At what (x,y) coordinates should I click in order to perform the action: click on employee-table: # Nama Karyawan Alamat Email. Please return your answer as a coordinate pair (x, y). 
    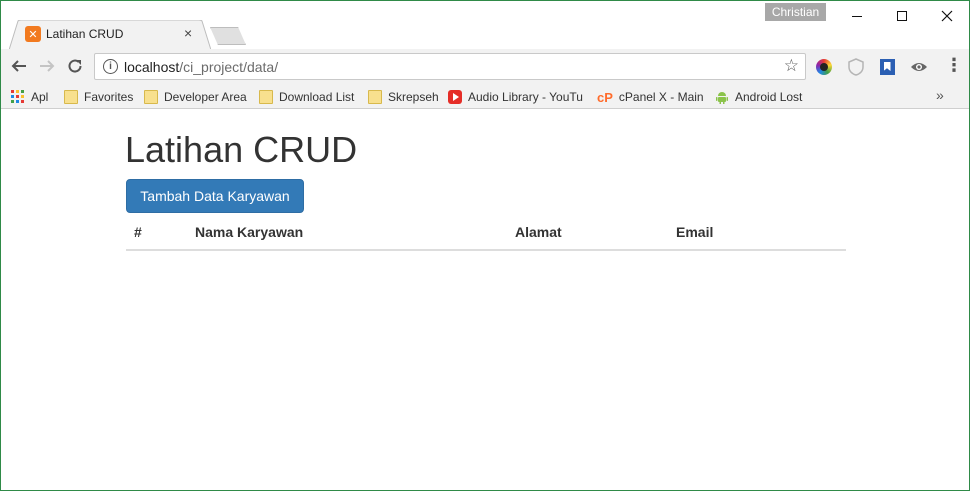
    Looking at the image, I should click on (486, 234).